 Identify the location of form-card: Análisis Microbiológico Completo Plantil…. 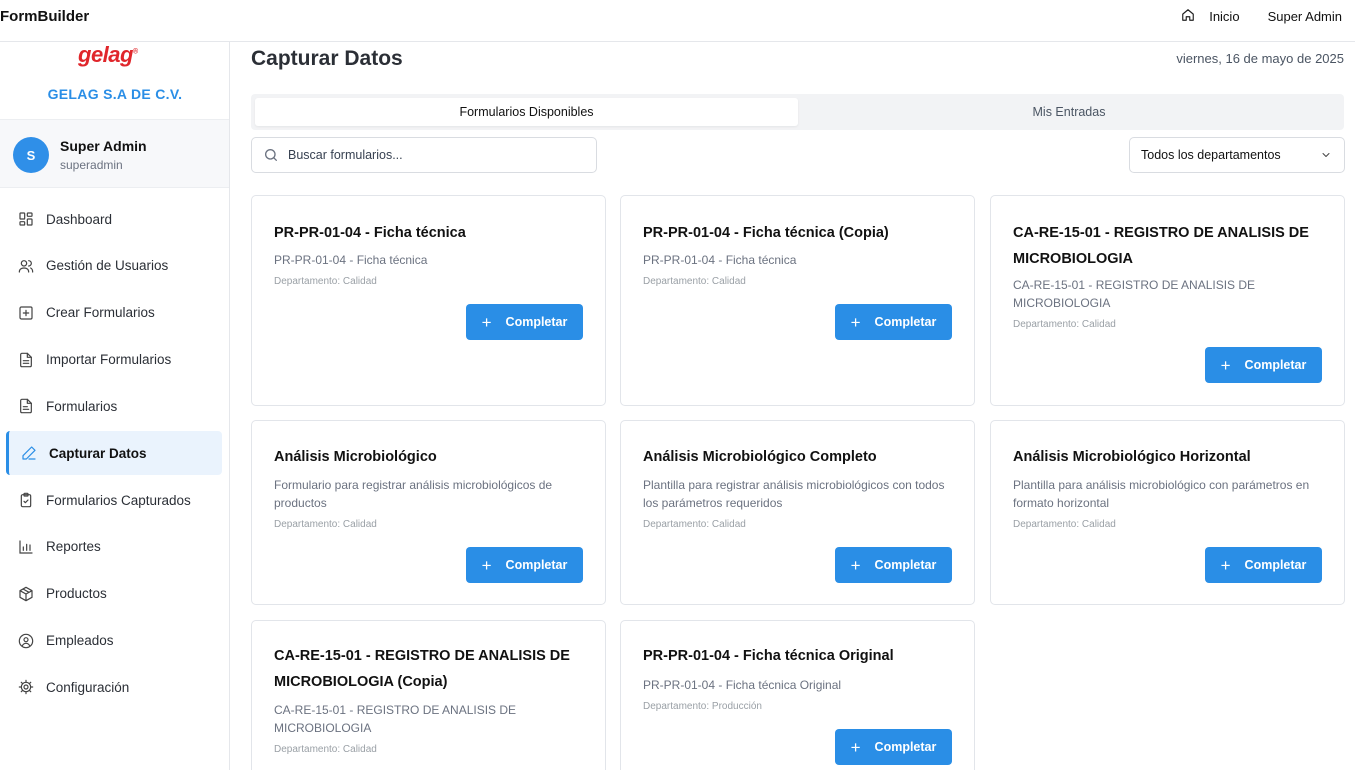
(797, 512).